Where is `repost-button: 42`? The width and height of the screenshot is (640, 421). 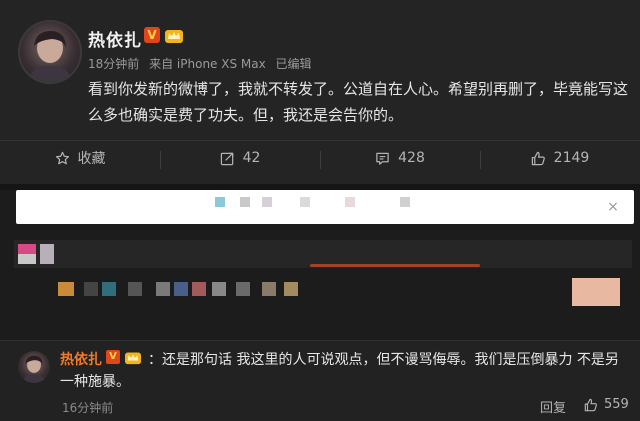
repost-button: 42 is located at coordinates (240, 156).